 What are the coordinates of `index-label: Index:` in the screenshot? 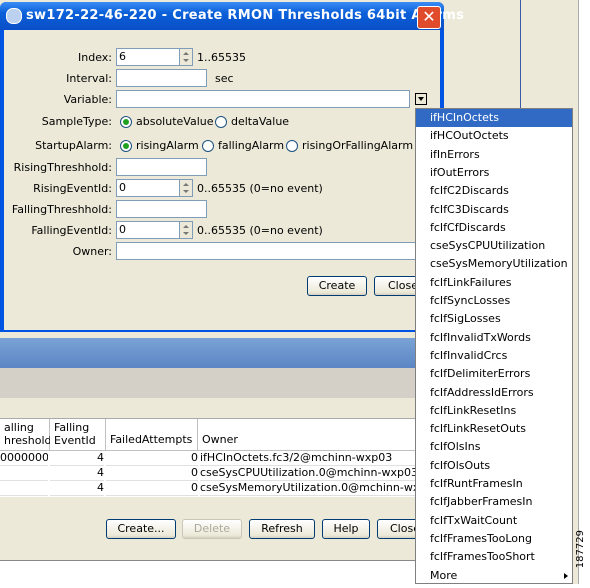 It's located at (95, 57).